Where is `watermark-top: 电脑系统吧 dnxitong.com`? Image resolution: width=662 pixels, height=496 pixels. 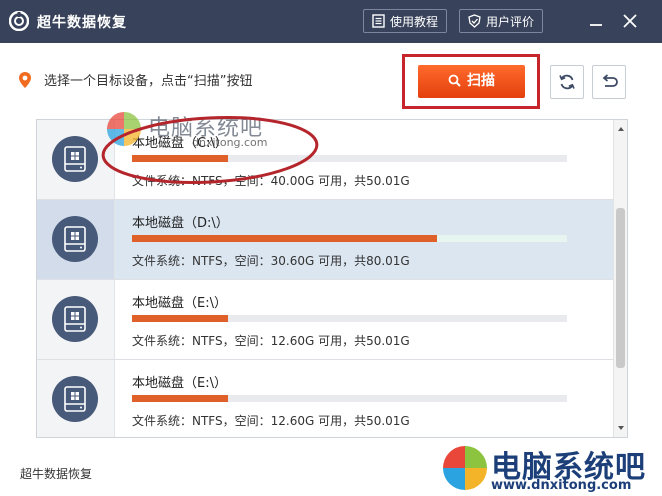
watermark-top: 电脑系统吧 dnxitong.com is located at coordinates (194, 130).